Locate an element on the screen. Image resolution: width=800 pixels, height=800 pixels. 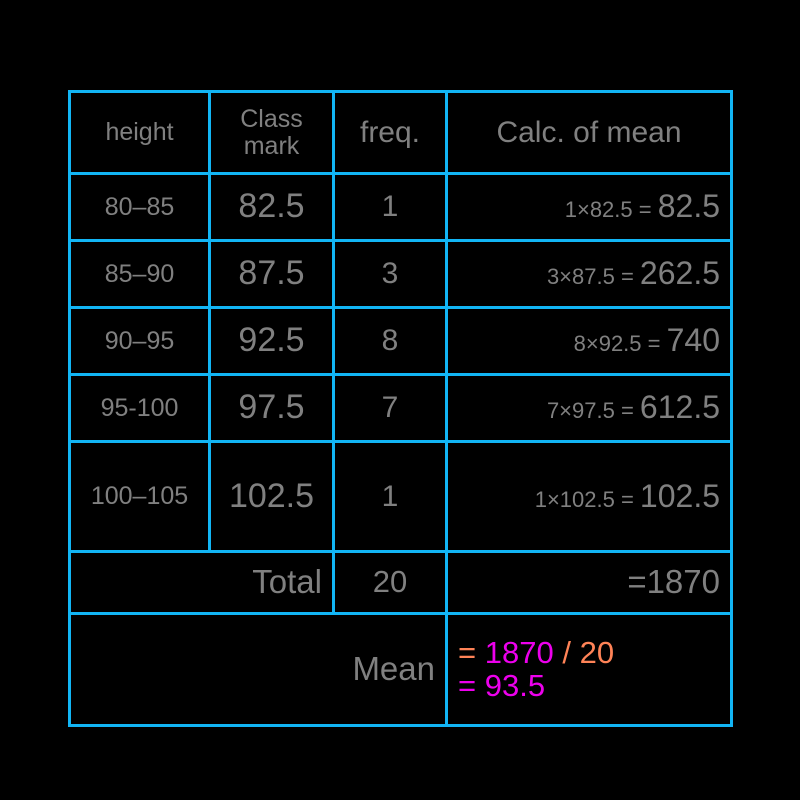
cell-class-mark: 97.5 is located at coordinates (271, 408).